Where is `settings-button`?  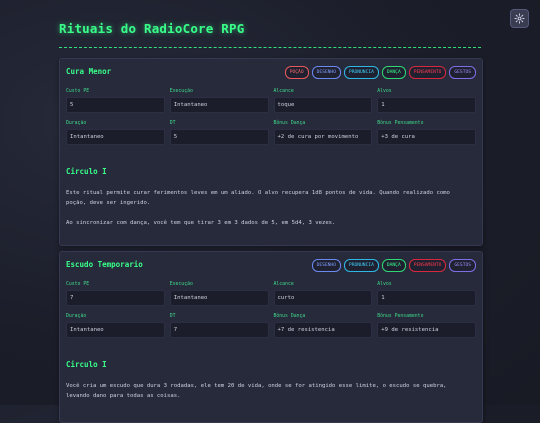 settings-button is located at coordinates (519, 18).